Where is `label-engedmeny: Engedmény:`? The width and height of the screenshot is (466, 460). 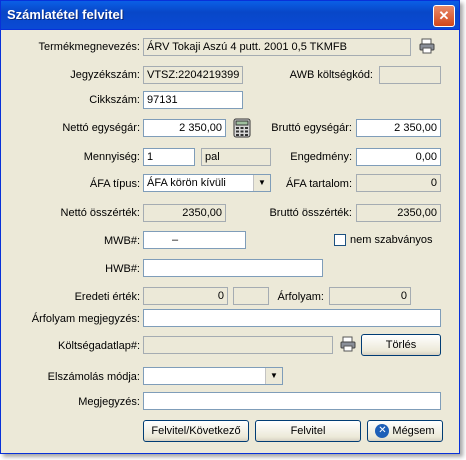 label-engedmeny: Engedmény: is located at coordinates (321, 157).